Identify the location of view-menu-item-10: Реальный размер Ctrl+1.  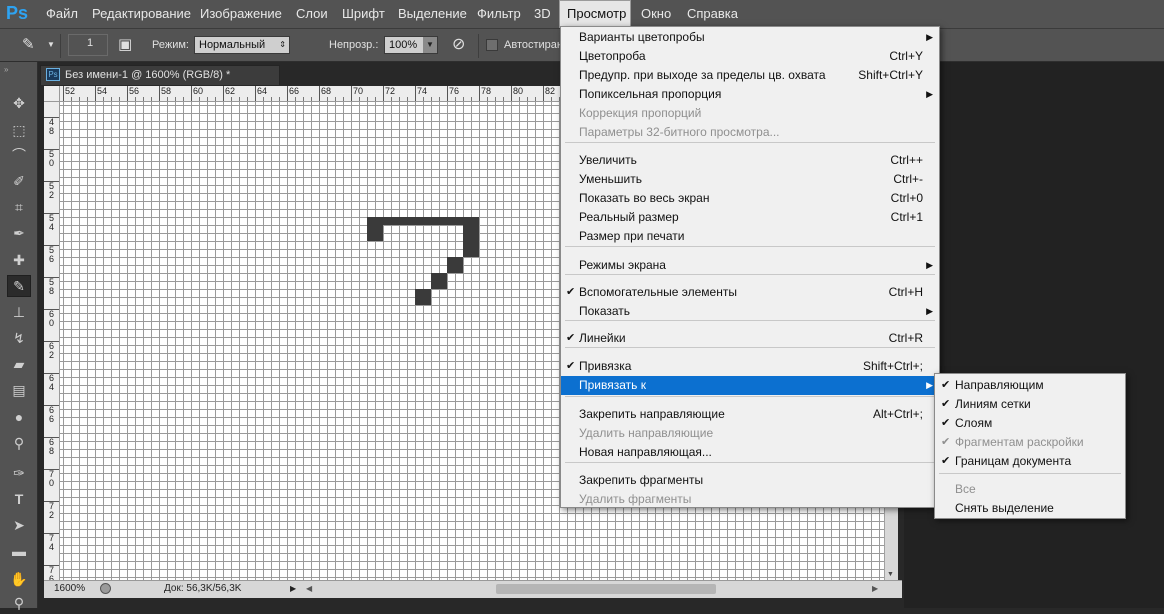
(750, 217).